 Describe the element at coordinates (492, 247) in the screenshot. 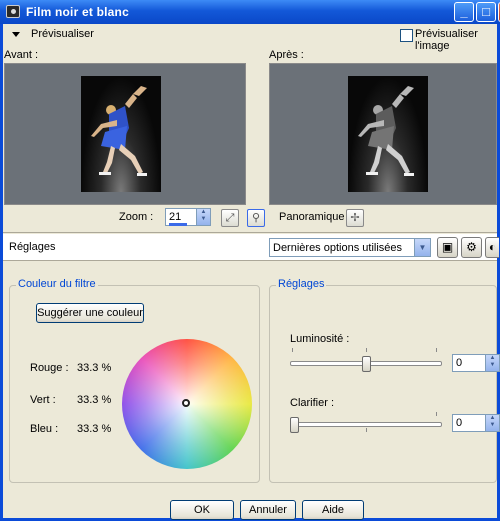

I see `reset-icon: ◐` at that location.